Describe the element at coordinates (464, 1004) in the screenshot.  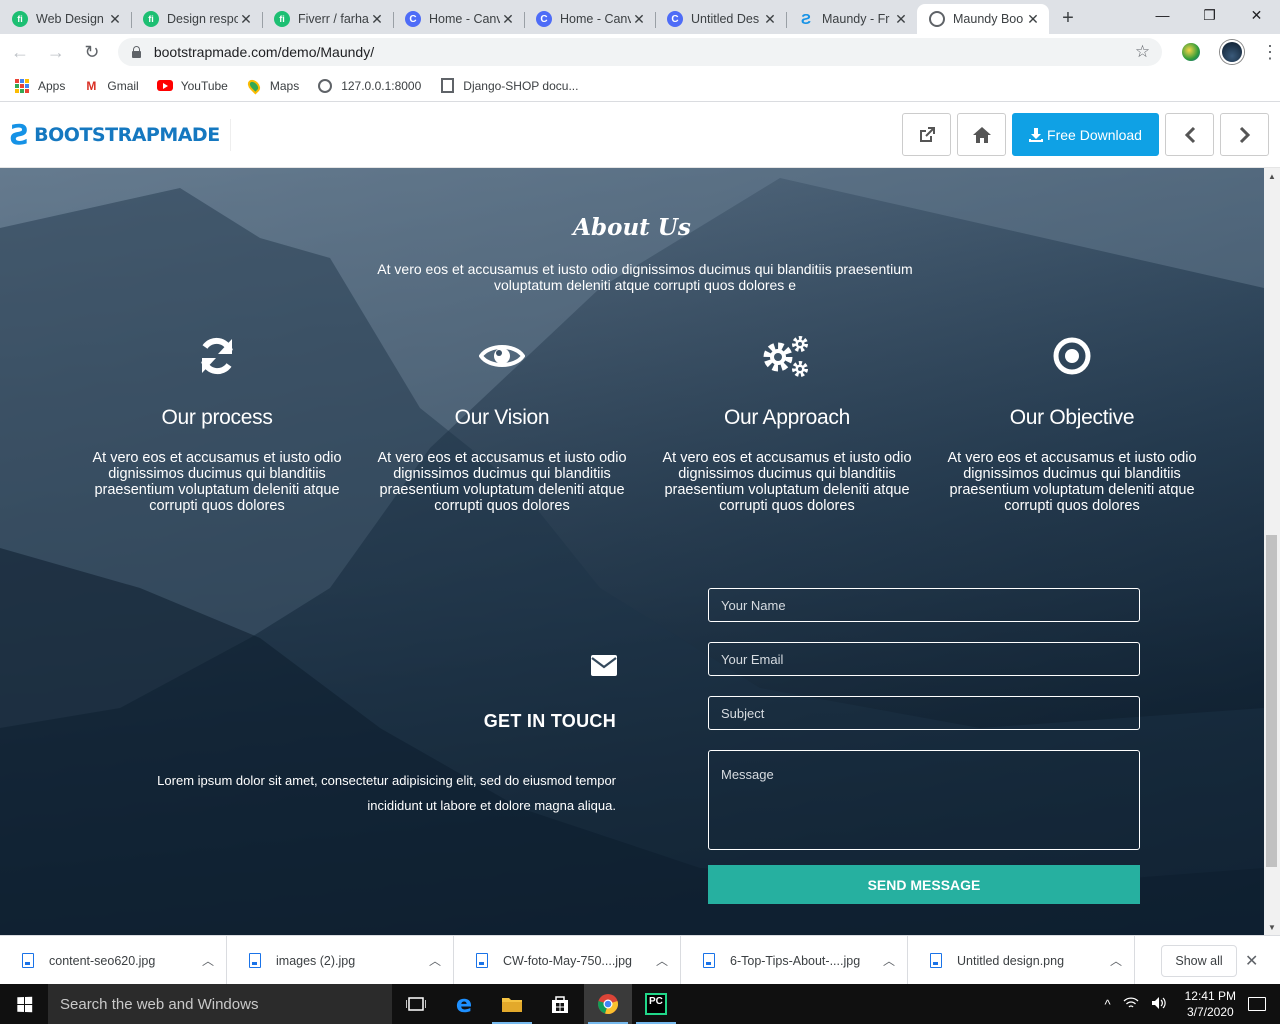
I see `edge-button: e` at that location.